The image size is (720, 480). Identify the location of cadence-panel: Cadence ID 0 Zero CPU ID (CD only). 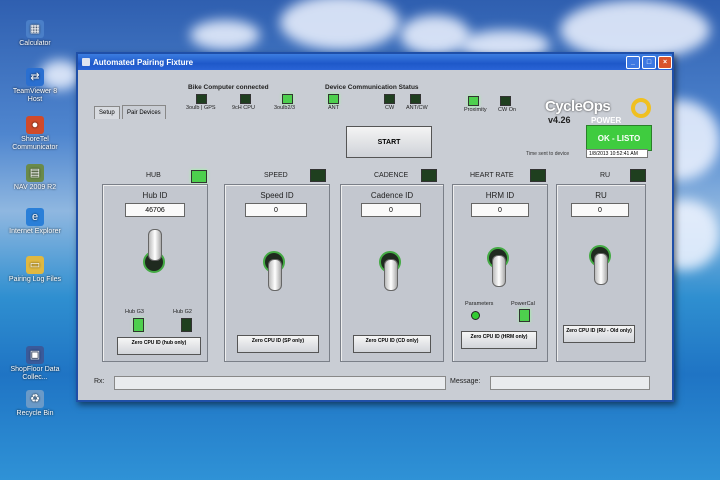
(392, 273).